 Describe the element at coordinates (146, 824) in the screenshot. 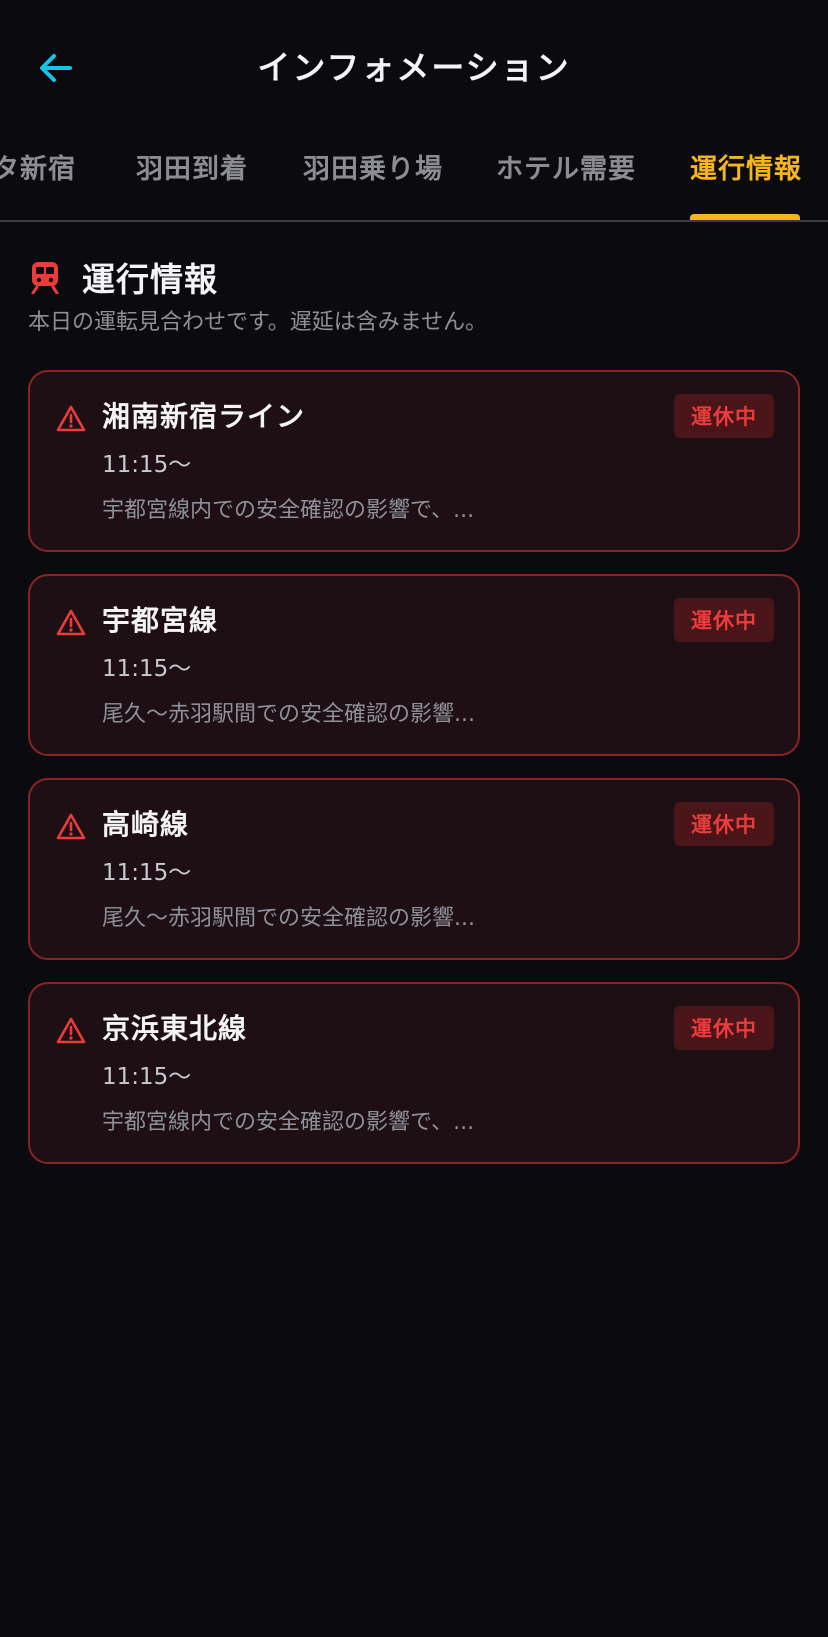

I see `line-name: 高崎線` at that location.